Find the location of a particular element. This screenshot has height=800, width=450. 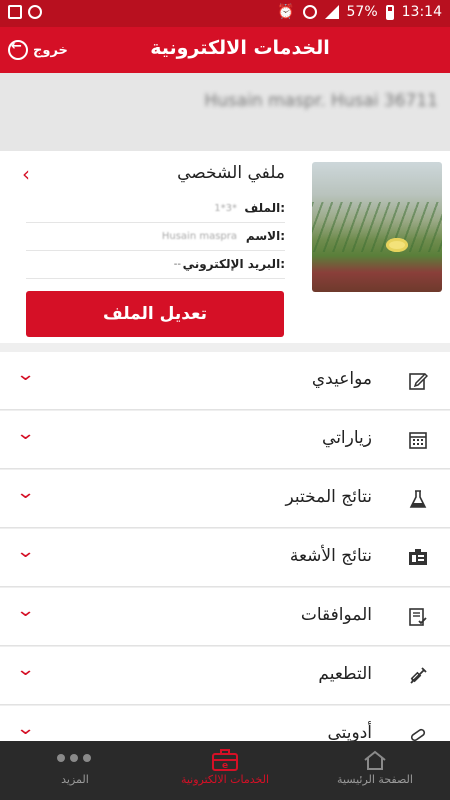

name-label: الاسم: is located at coordinates (265, 236).